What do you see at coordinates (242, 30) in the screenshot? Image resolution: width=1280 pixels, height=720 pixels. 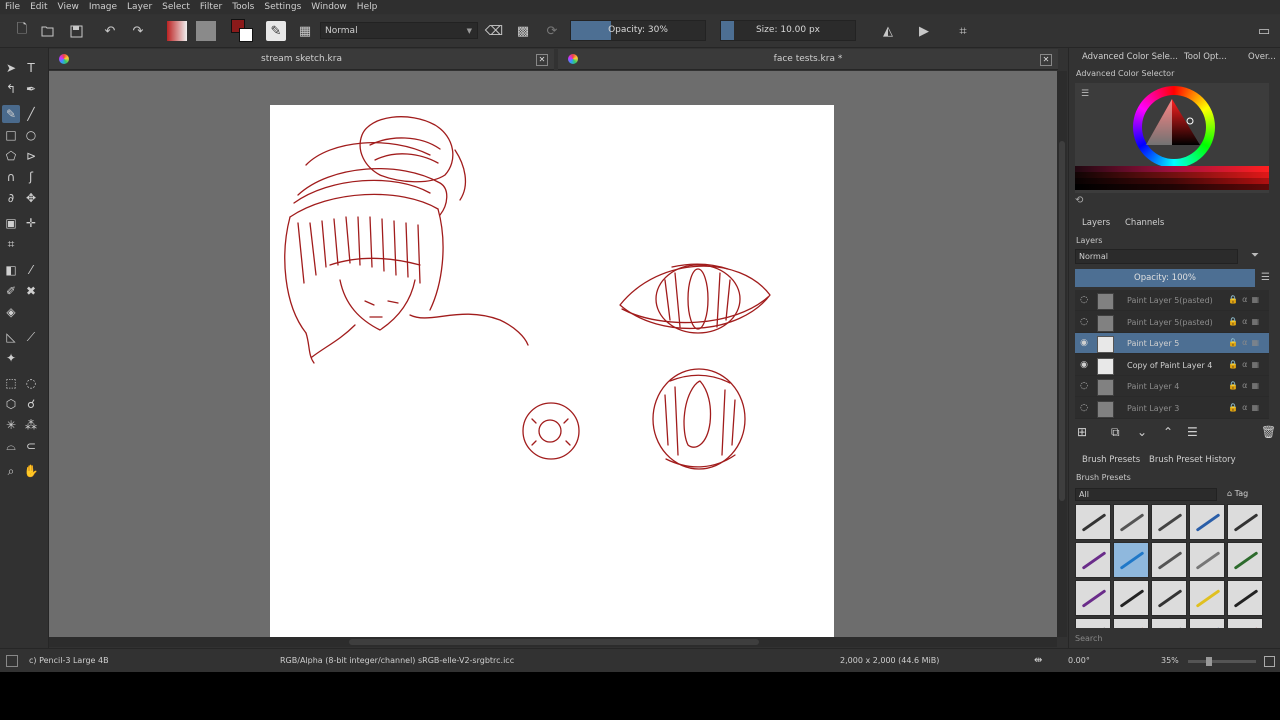 I see `color-swatches` at bounding box center [242, 30].